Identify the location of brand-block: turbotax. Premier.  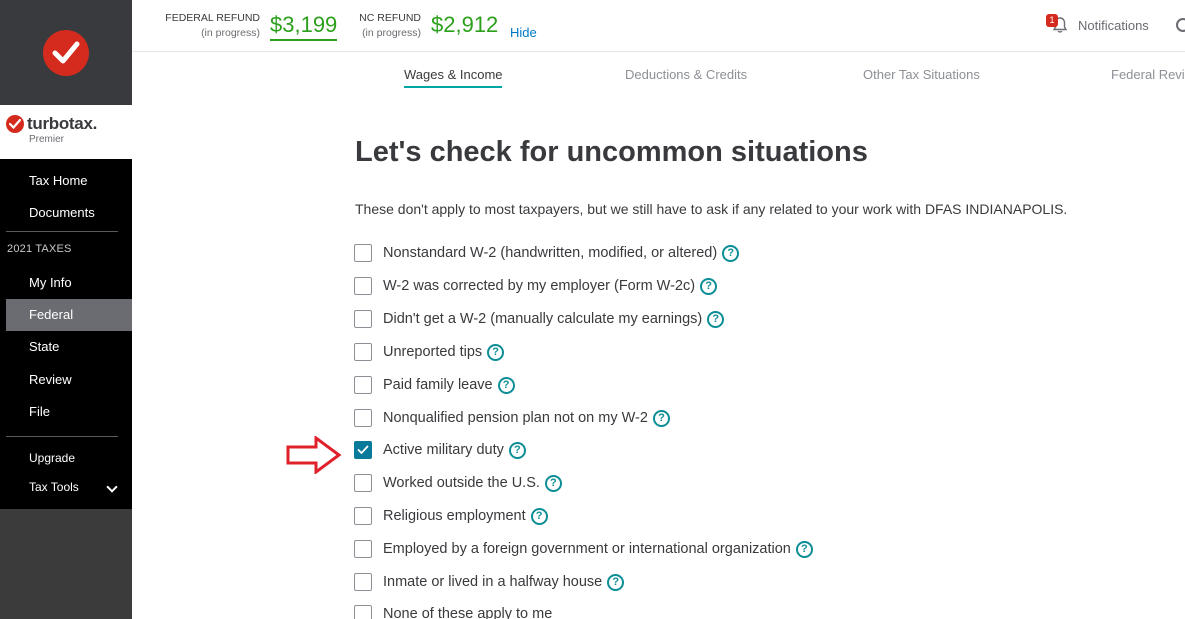
(66, 132).